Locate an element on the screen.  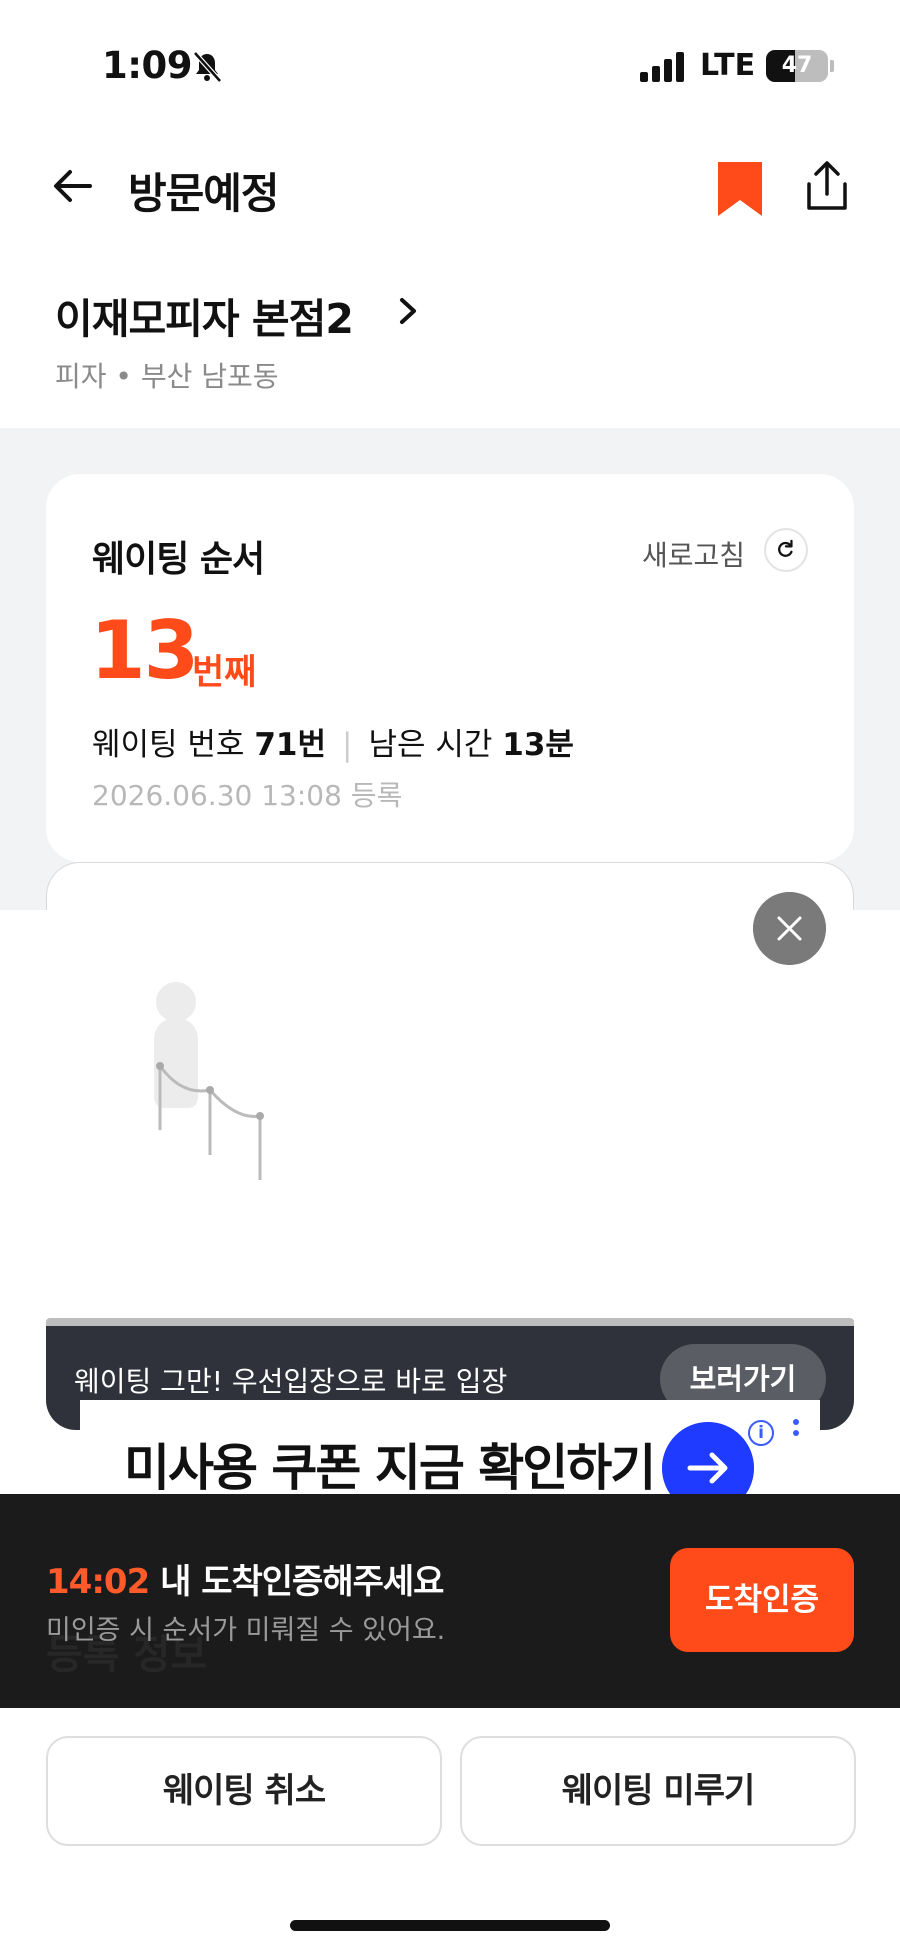
queue-illustration is located at coordinates (209, 1081).